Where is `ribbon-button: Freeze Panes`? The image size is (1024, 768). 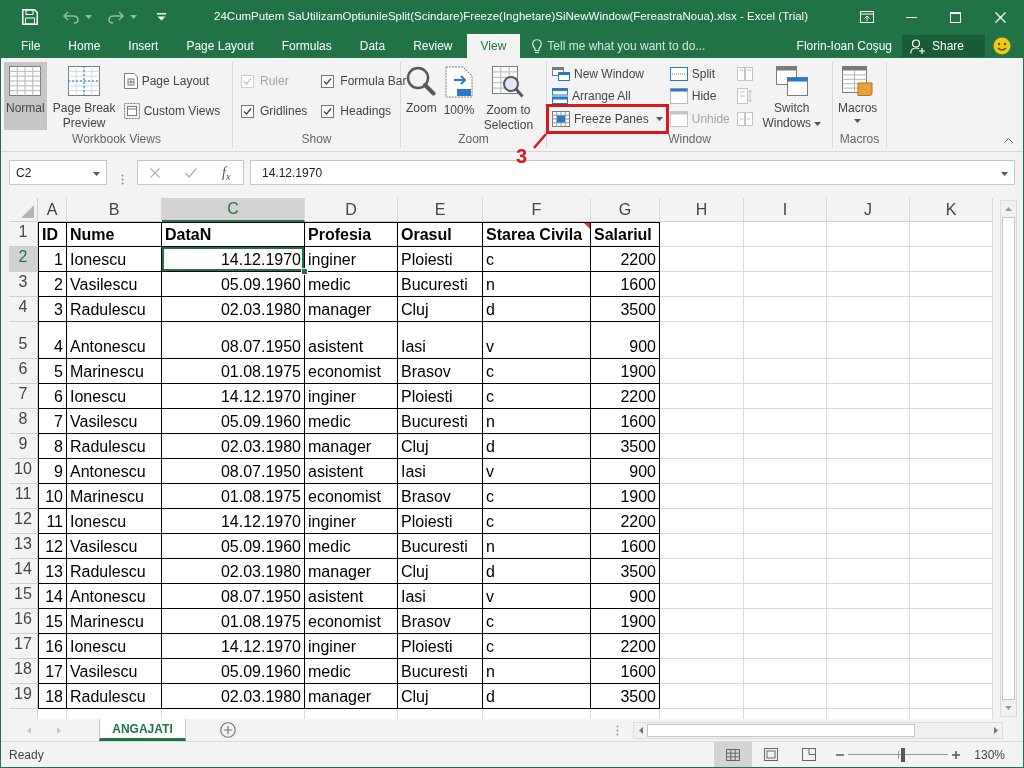 ribbon-button: Freeze Panes is located at coordinates (607, 118).